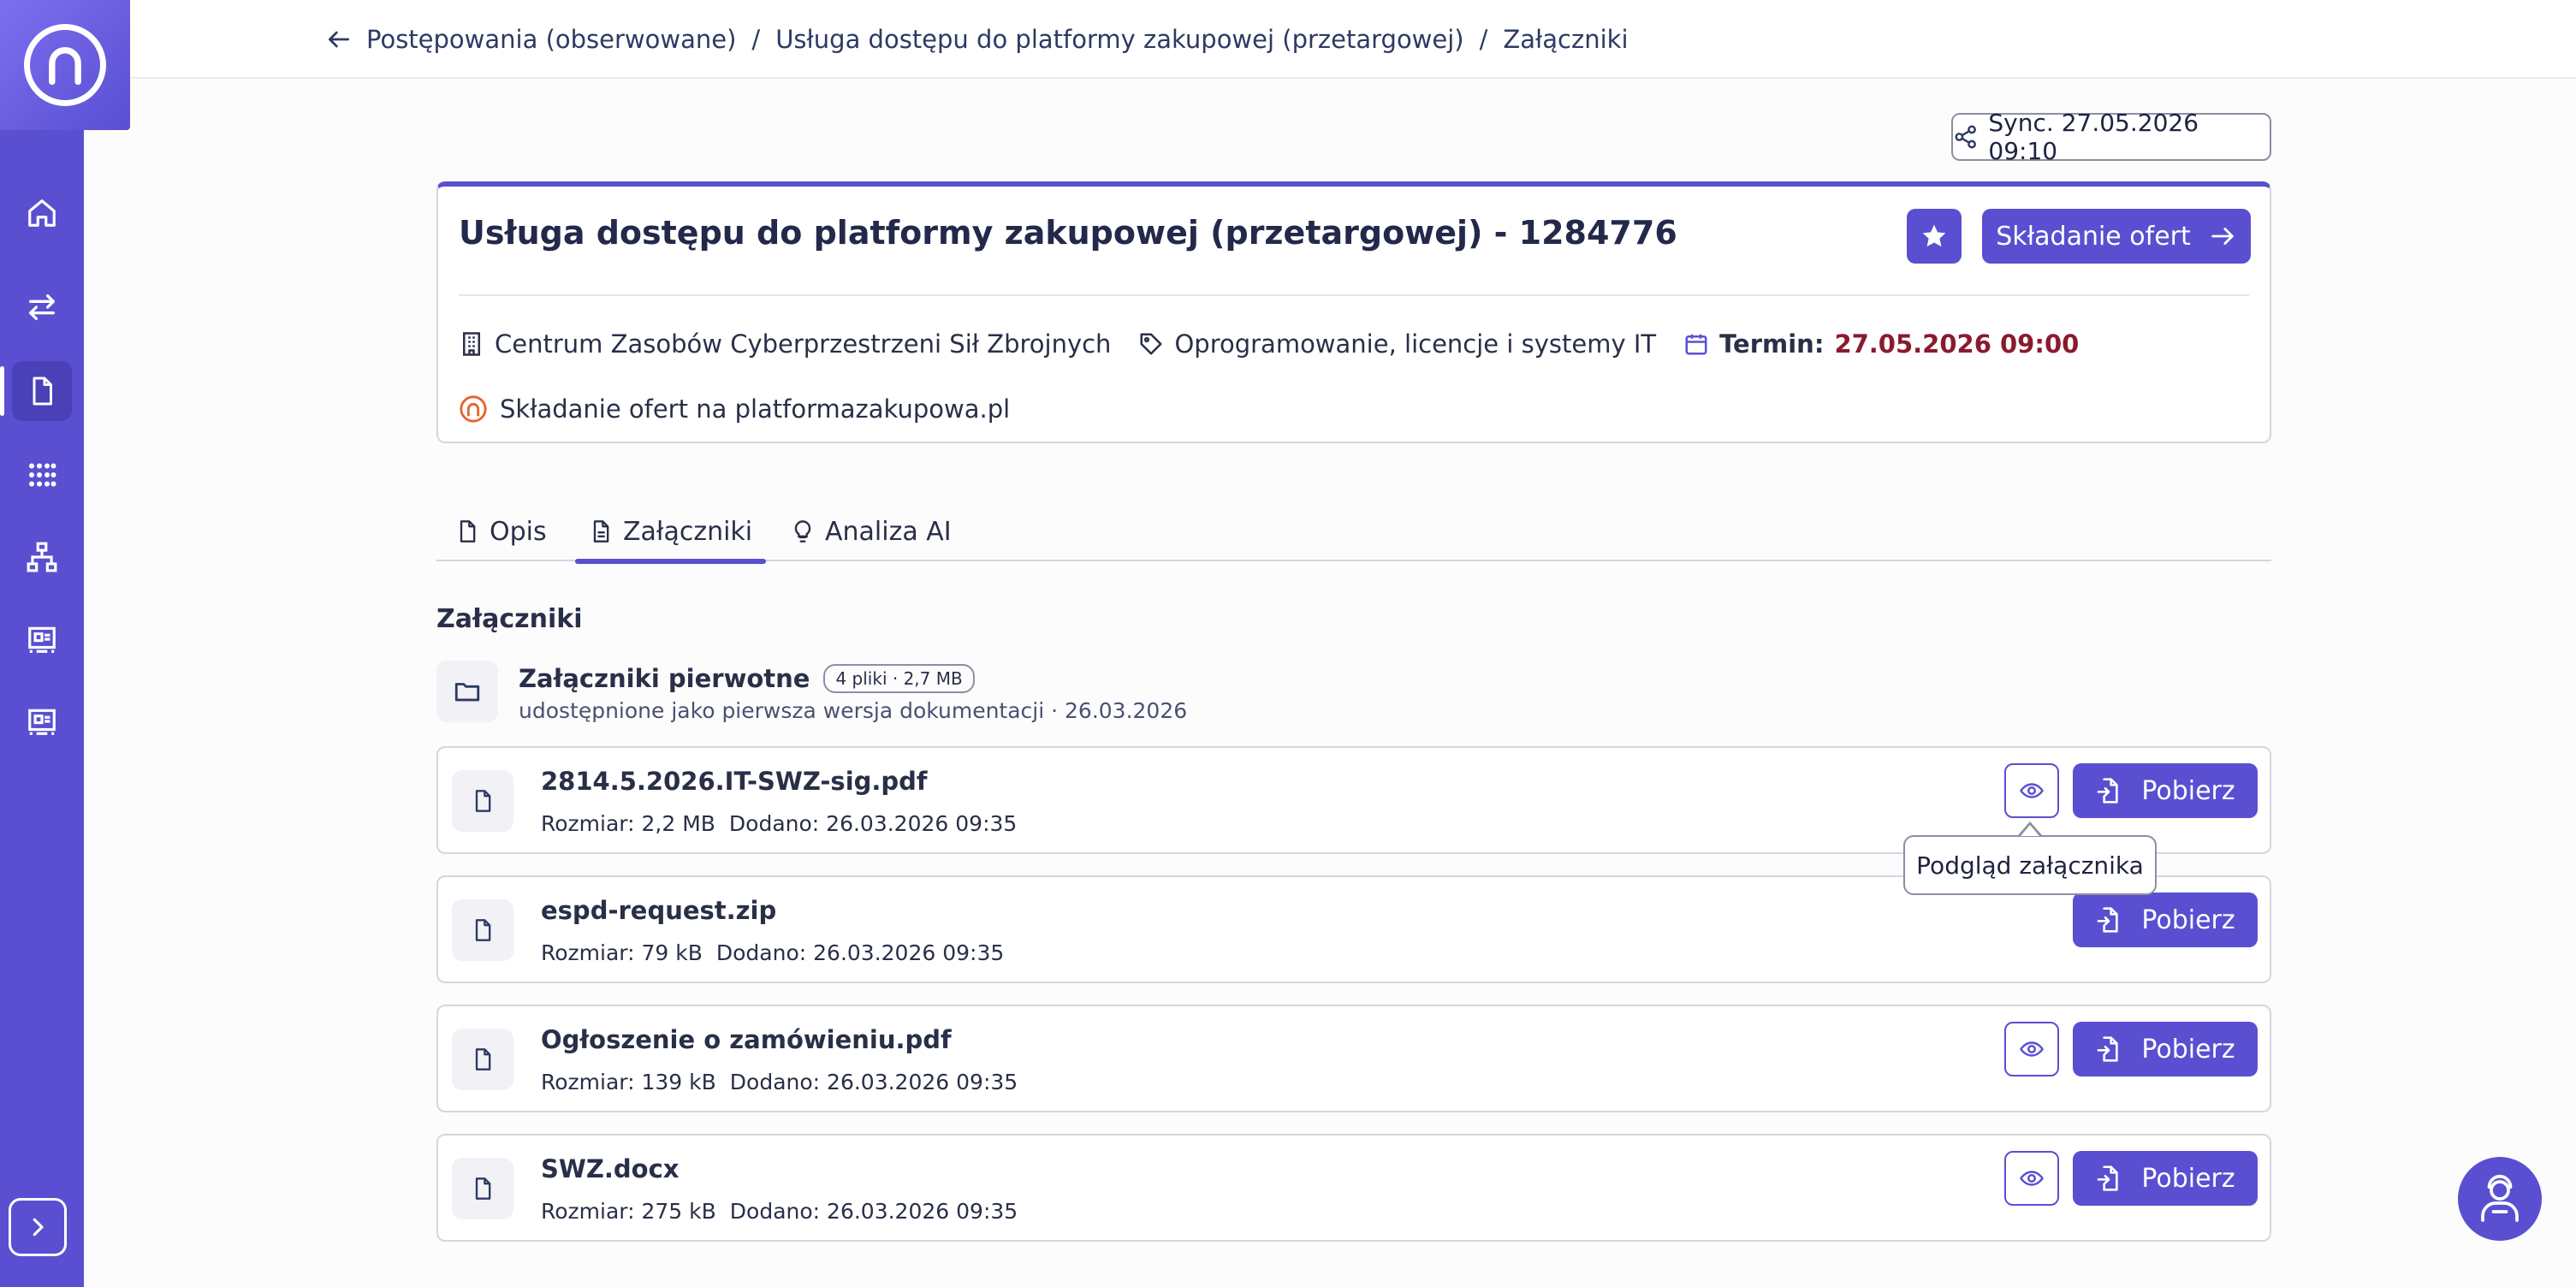 This screenshot has height=1287, width=2576. What do you see at coordinates (2030, 831) in the screenshot?
I see `tooltip-arrow-fill` at bounding box center [2030, 831].